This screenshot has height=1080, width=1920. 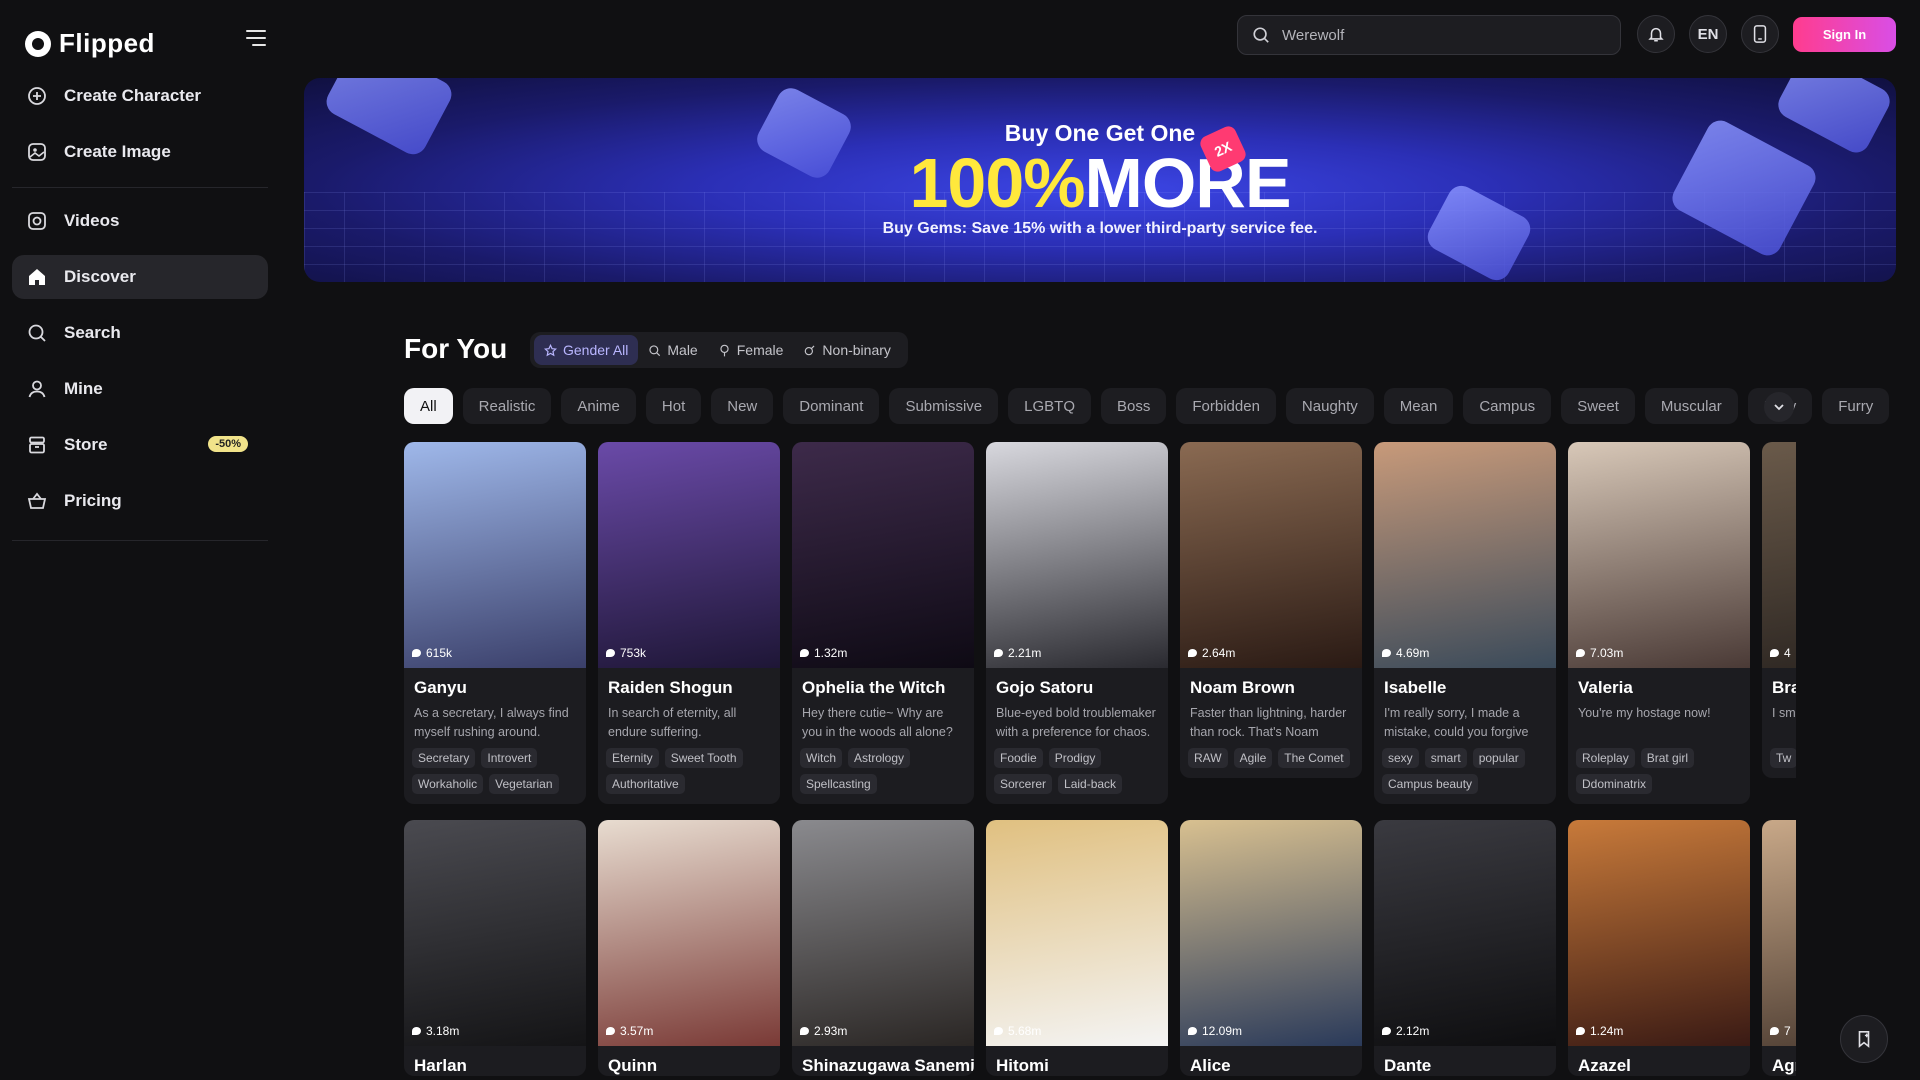 I want to click on category-tag: LGBTQ, so click(x=1050, y=406).